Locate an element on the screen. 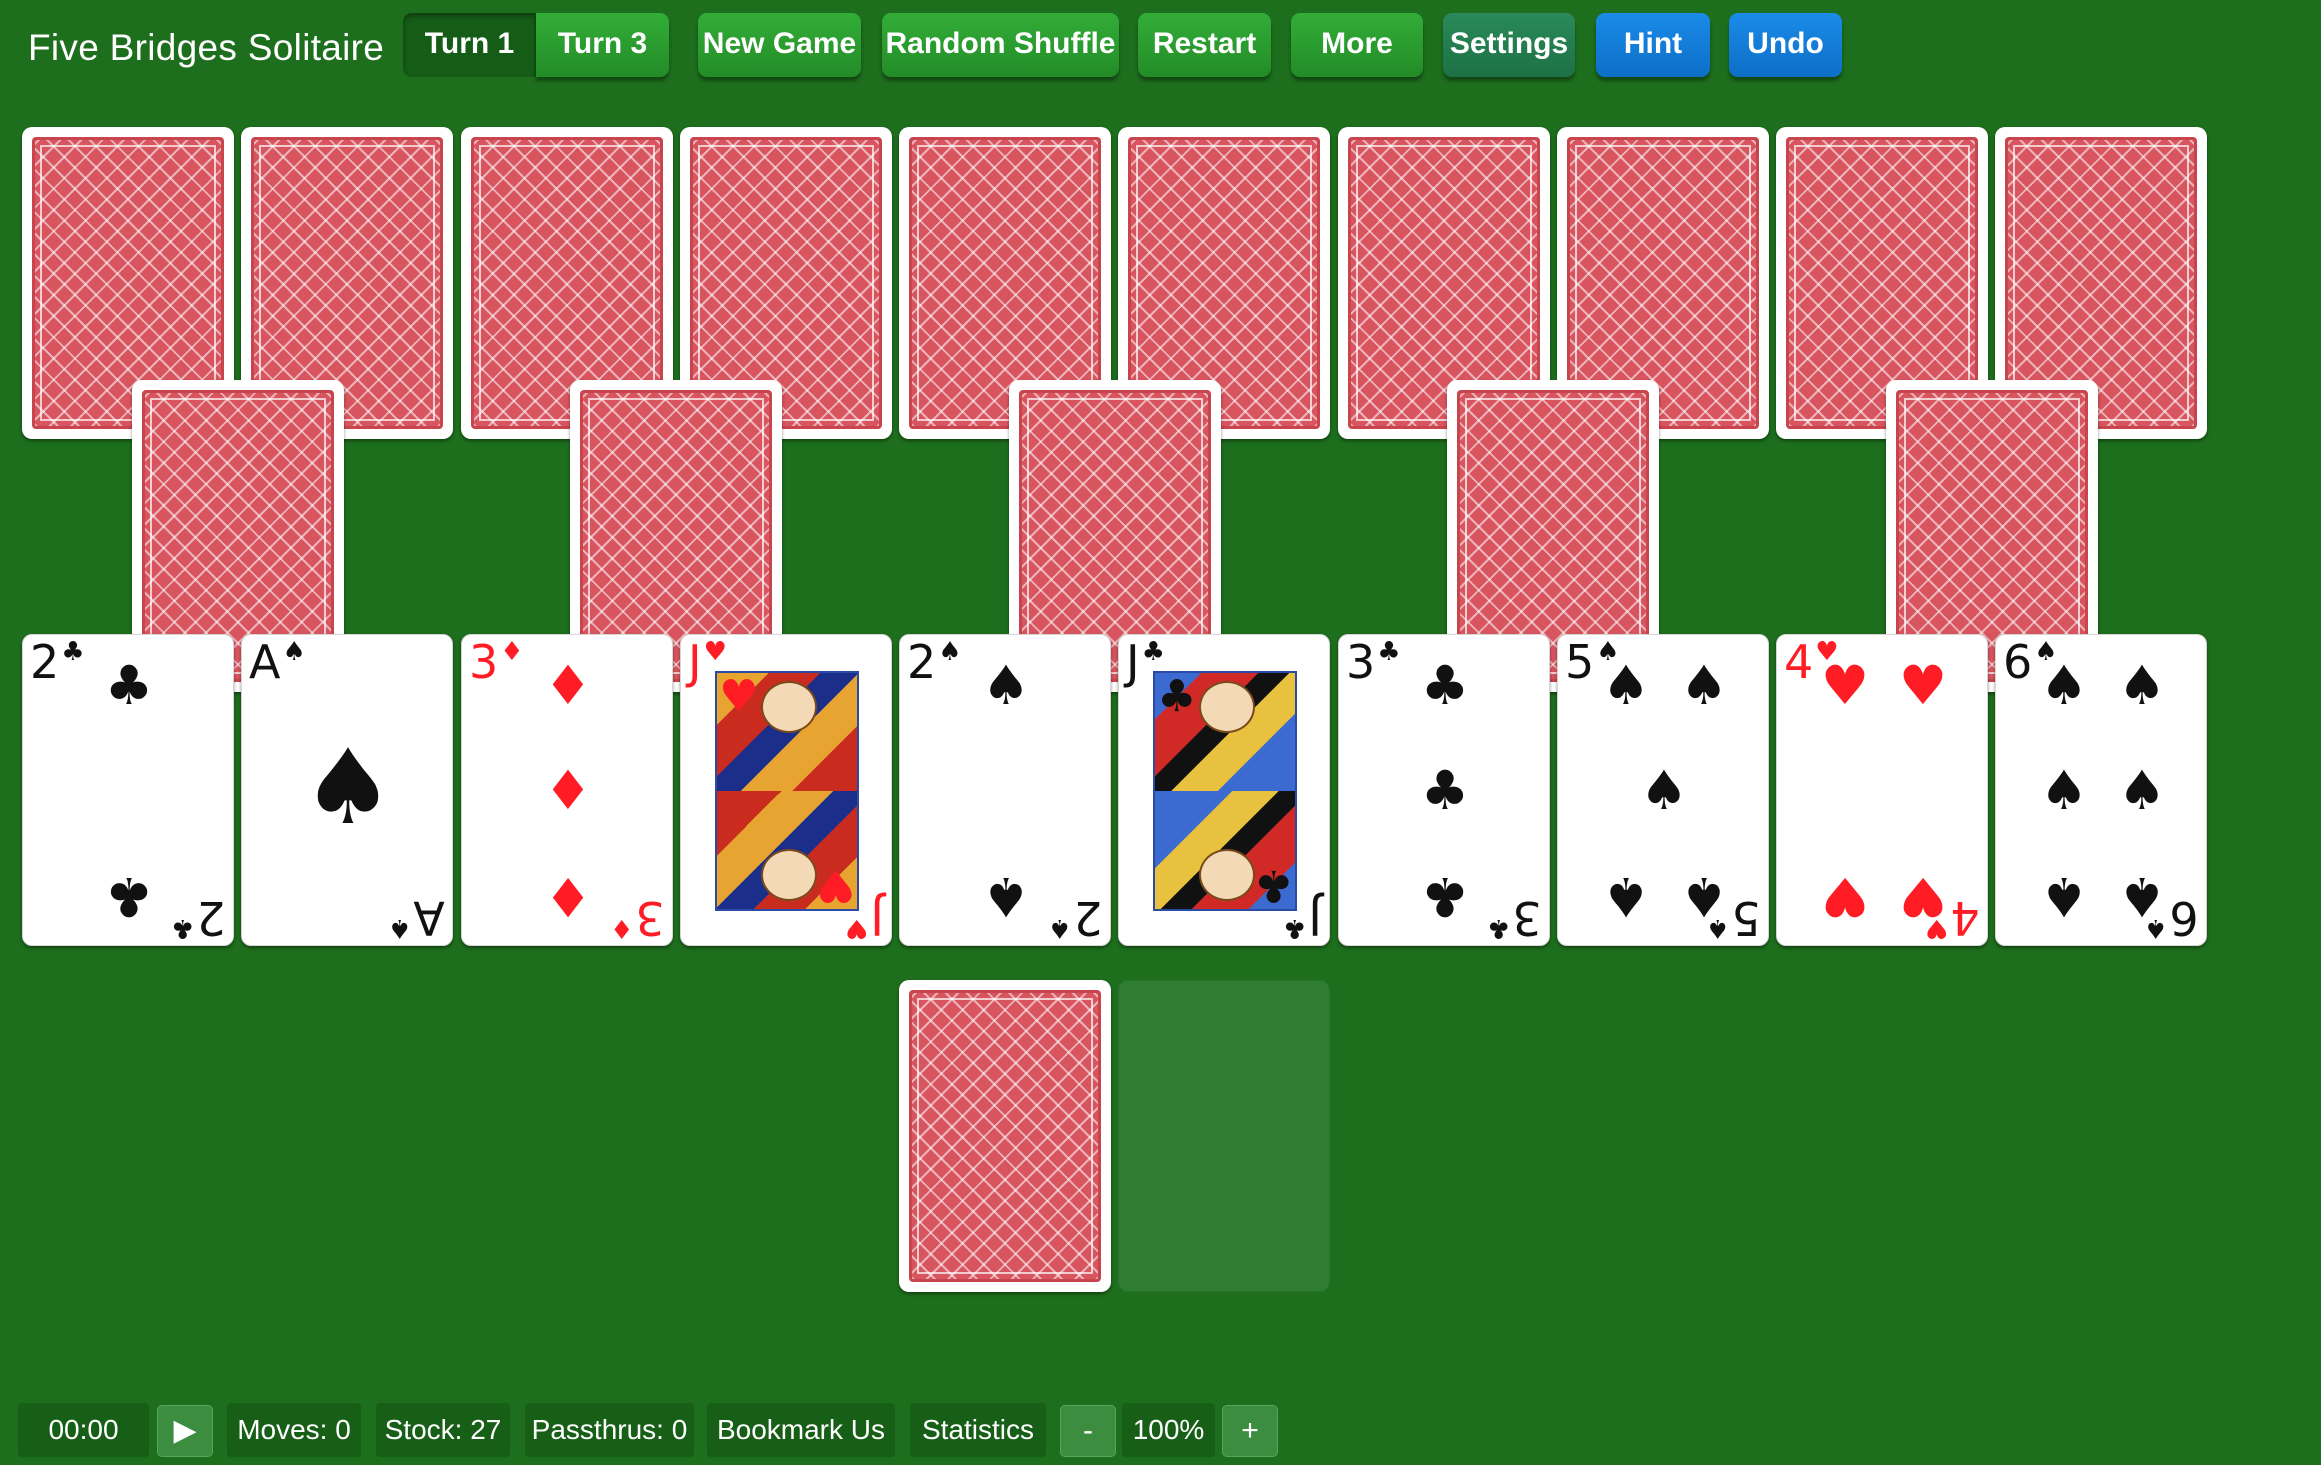  jack-portrait: ♣ ♣ is located at coordinates (1225, 791).